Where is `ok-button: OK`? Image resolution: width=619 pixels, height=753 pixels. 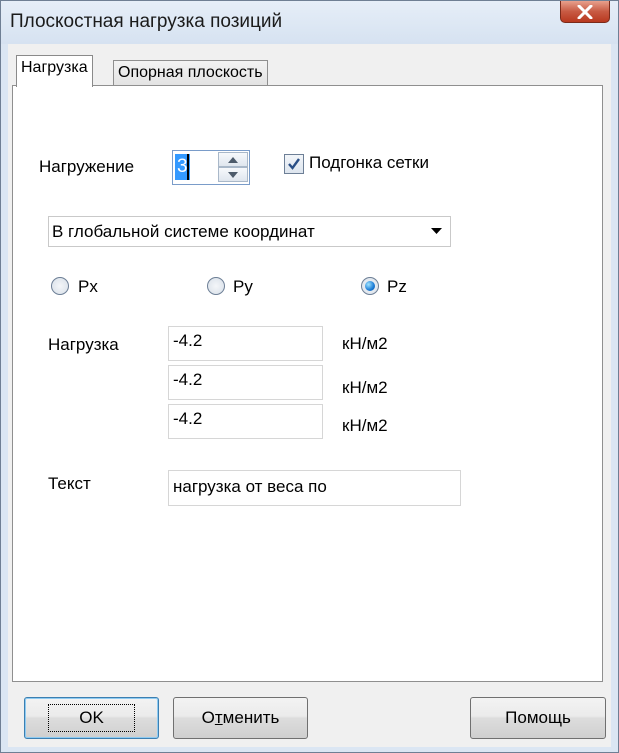
ok-button: OK is located at coordinates (91, 718).